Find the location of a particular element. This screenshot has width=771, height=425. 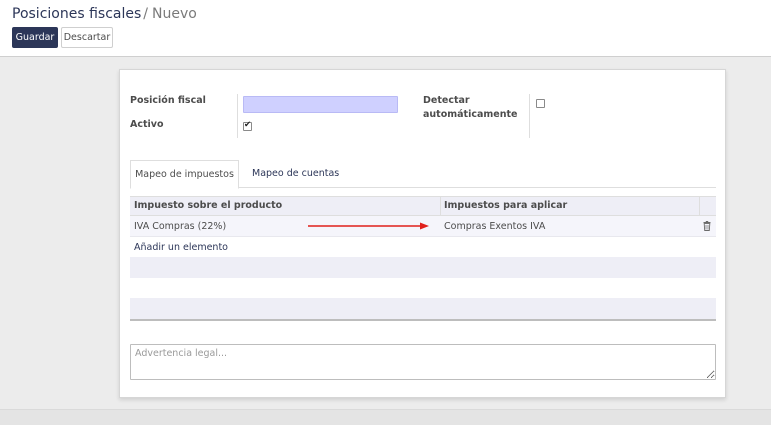

table-row: IVA Compras (22%) Compras Exentos IVA is located at coordinates (423, 226).